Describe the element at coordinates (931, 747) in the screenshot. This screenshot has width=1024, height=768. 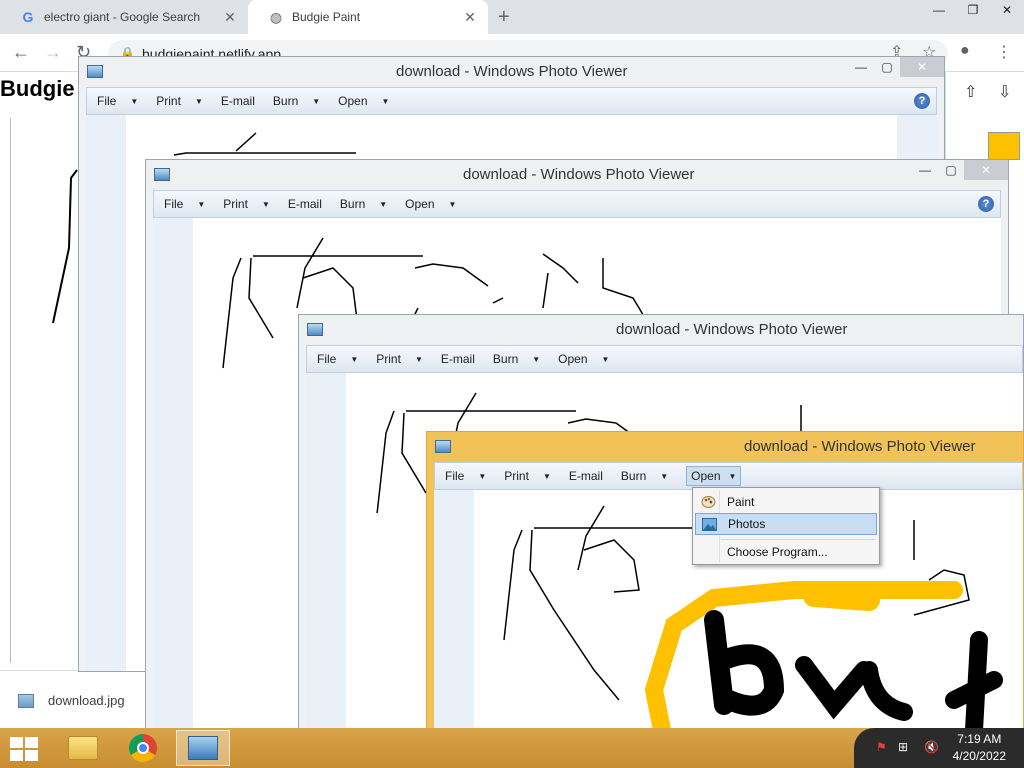
I see `volume-muted-icon: 🔇` at that location.